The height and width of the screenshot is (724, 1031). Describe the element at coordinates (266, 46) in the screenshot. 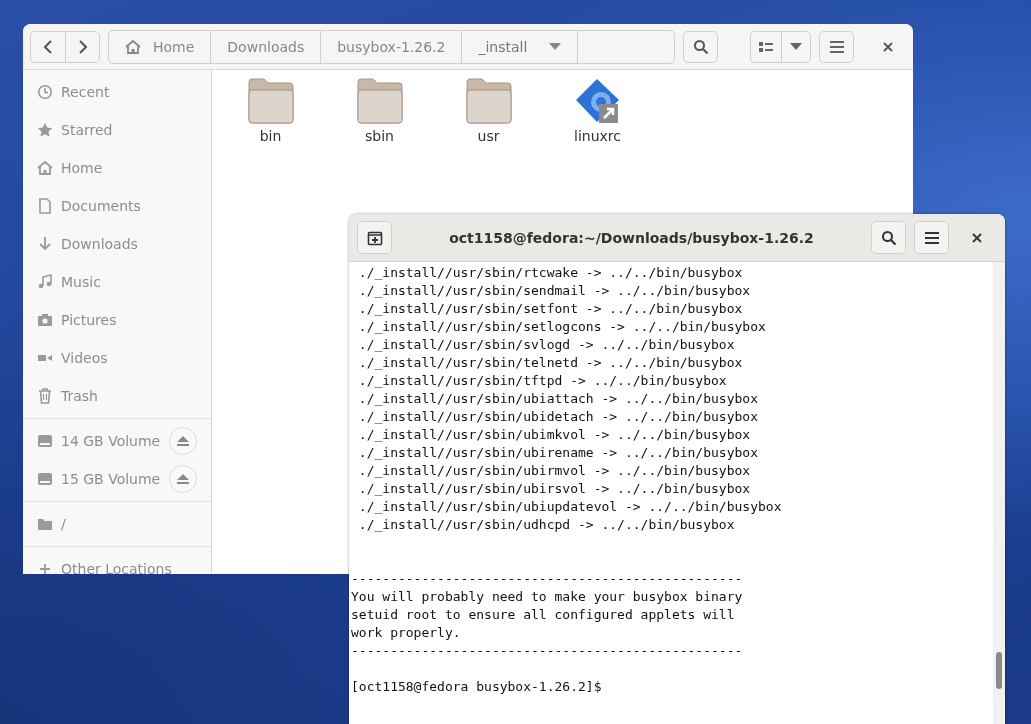

I see `path-button: Downloads` at that location.